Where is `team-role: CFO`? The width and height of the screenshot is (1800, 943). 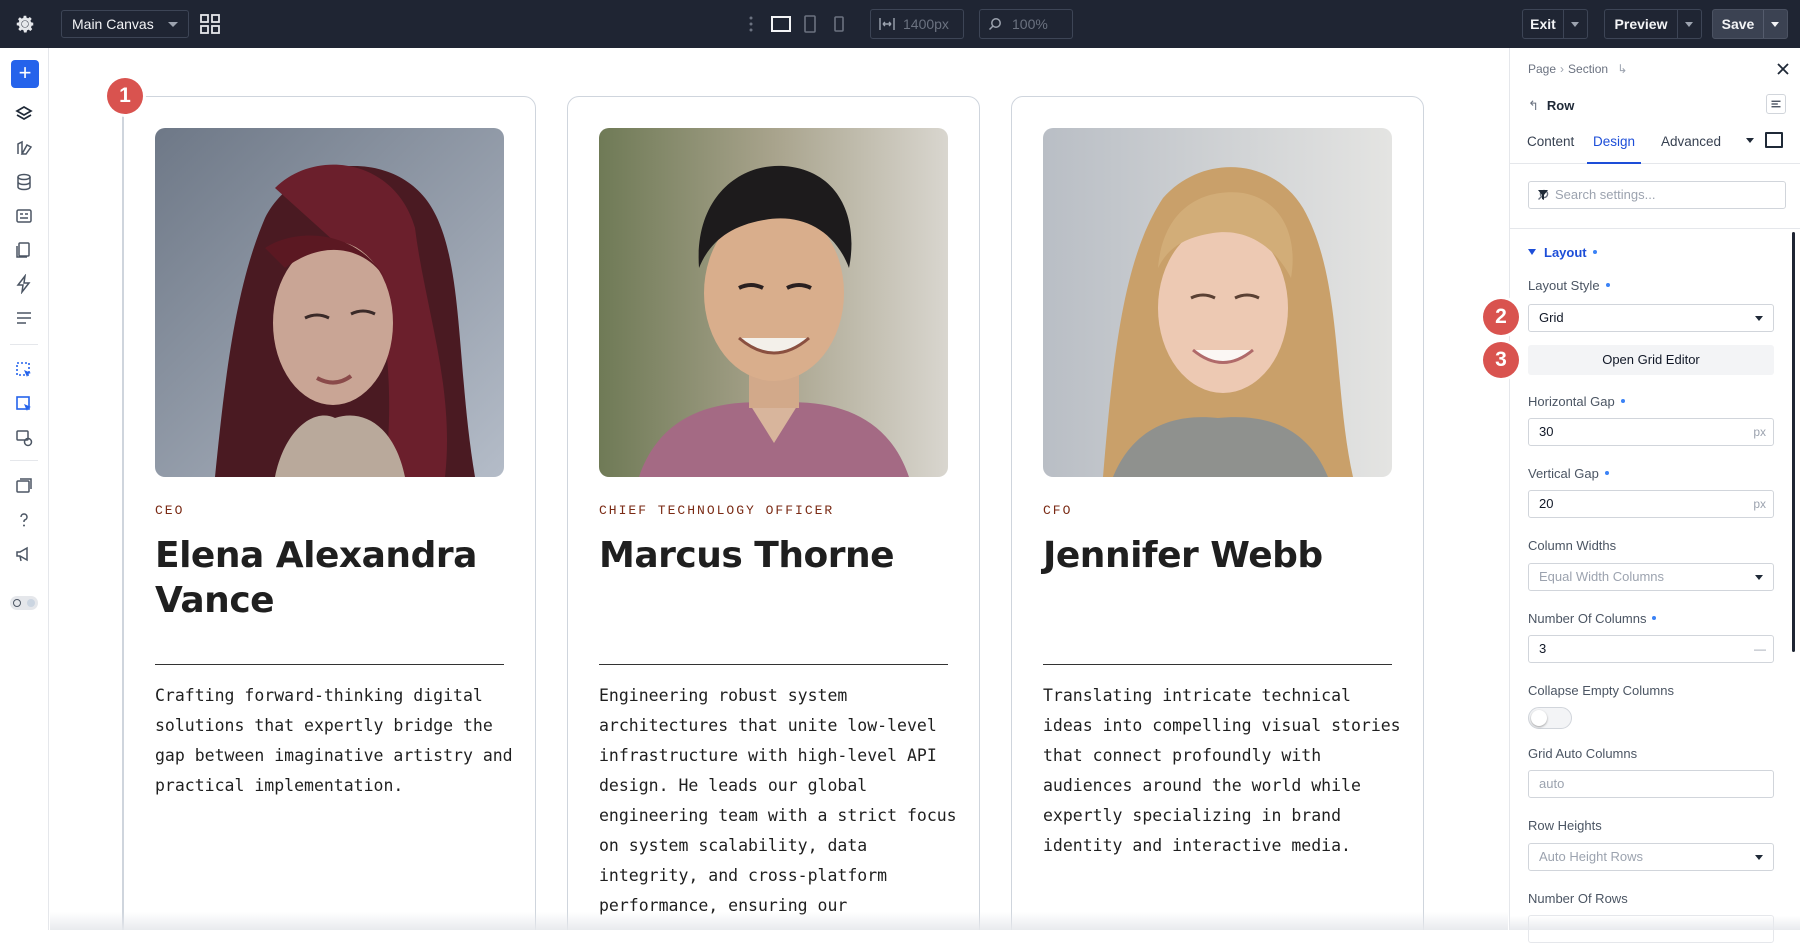
team-role: CFO is located at coordinates (1058, 510).